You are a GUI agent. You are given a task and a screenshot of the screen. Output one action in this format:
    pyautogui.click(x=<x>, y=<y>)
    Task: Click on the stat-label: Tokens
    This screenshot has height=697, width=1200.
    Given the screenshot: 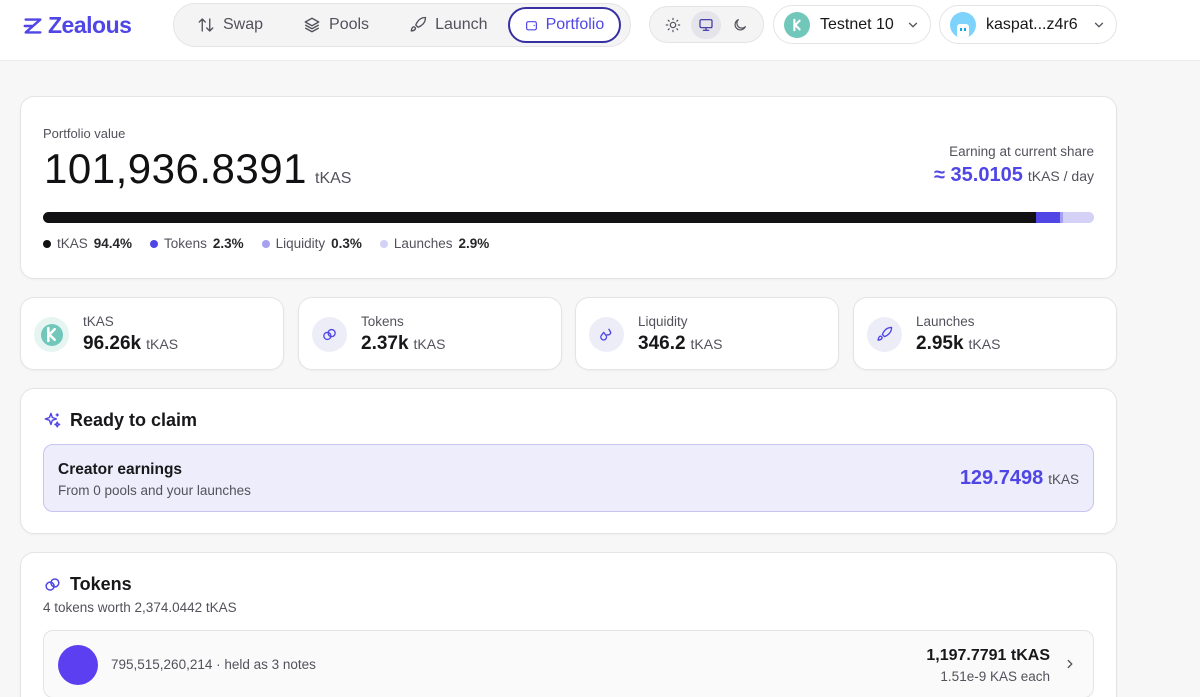 What is the action you would take?
    pyautogui.click(x=382, y=321)
    